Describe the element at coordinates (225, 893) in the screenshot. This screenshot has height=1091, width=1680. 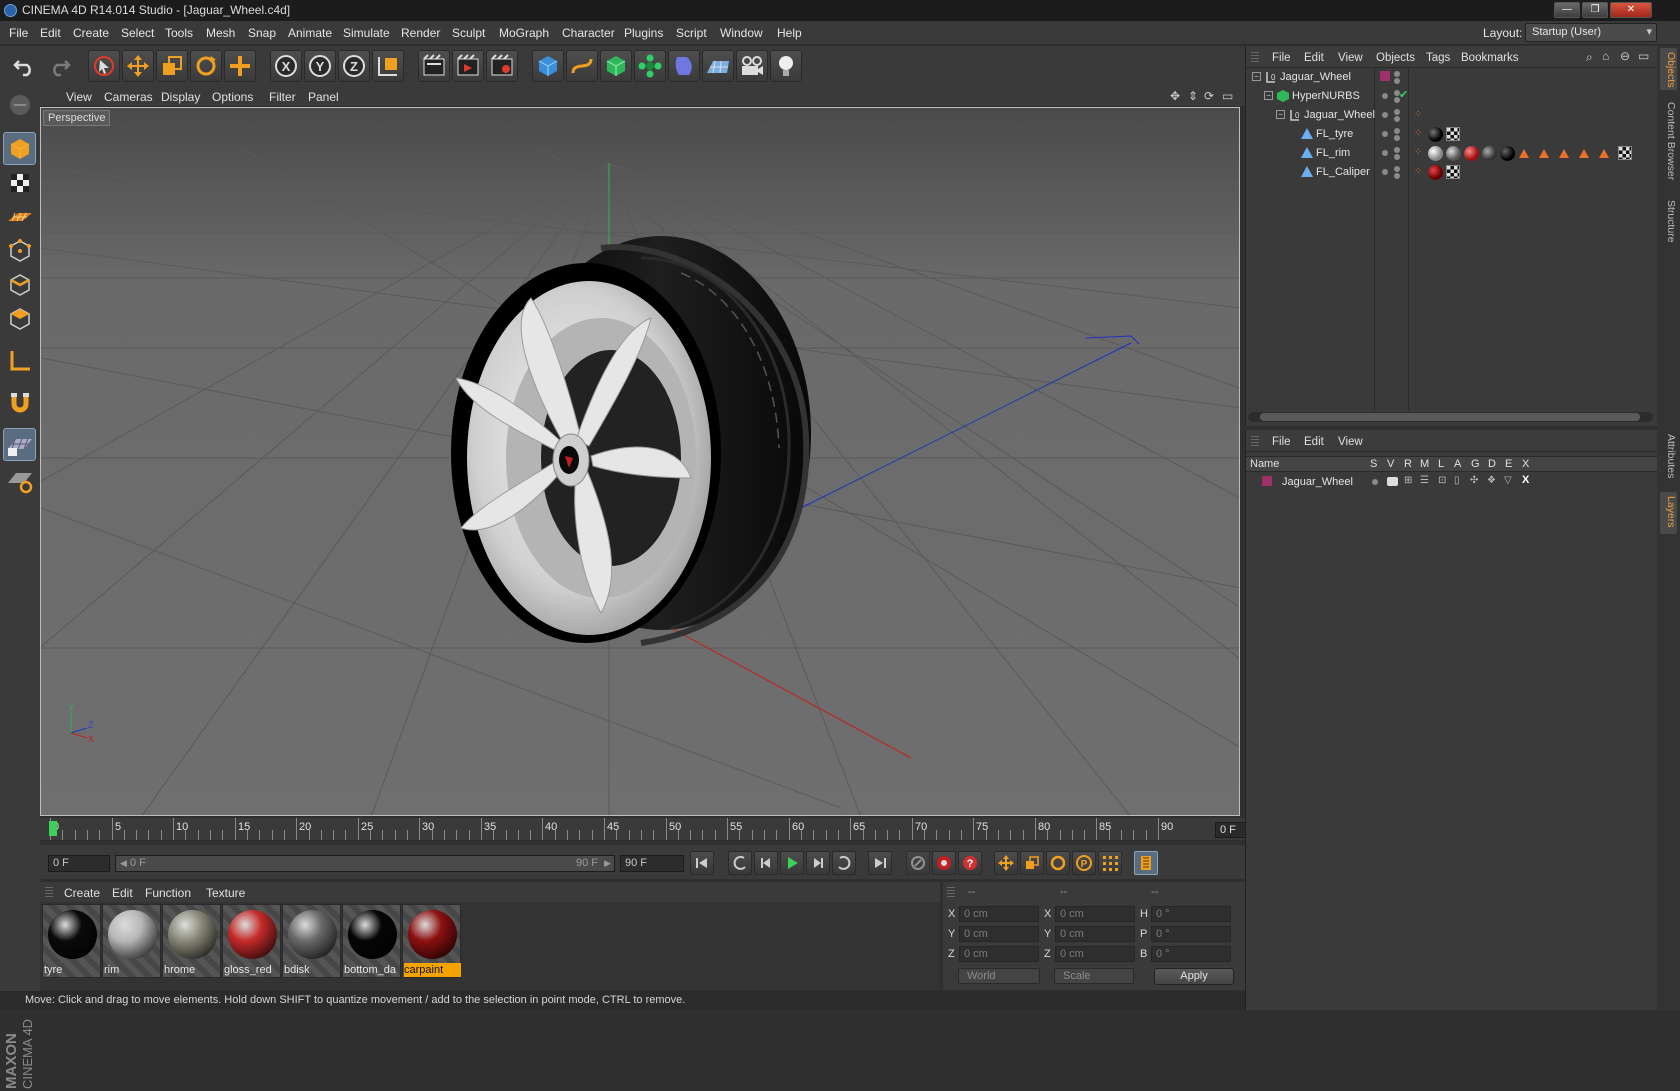
I see `material-menu-texture: Texture` at that location.